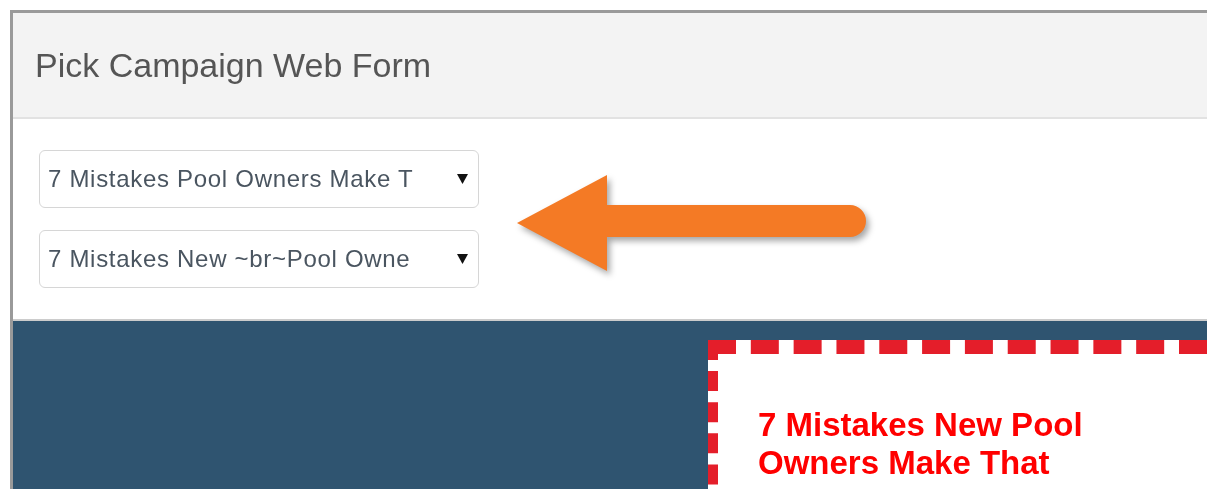  What do you see at coordinates (259, 179) in the screenshot?
I see `campaign-dropdown: 7 Mistakes Pool Owners Make T` at bounding box center [259, 179].